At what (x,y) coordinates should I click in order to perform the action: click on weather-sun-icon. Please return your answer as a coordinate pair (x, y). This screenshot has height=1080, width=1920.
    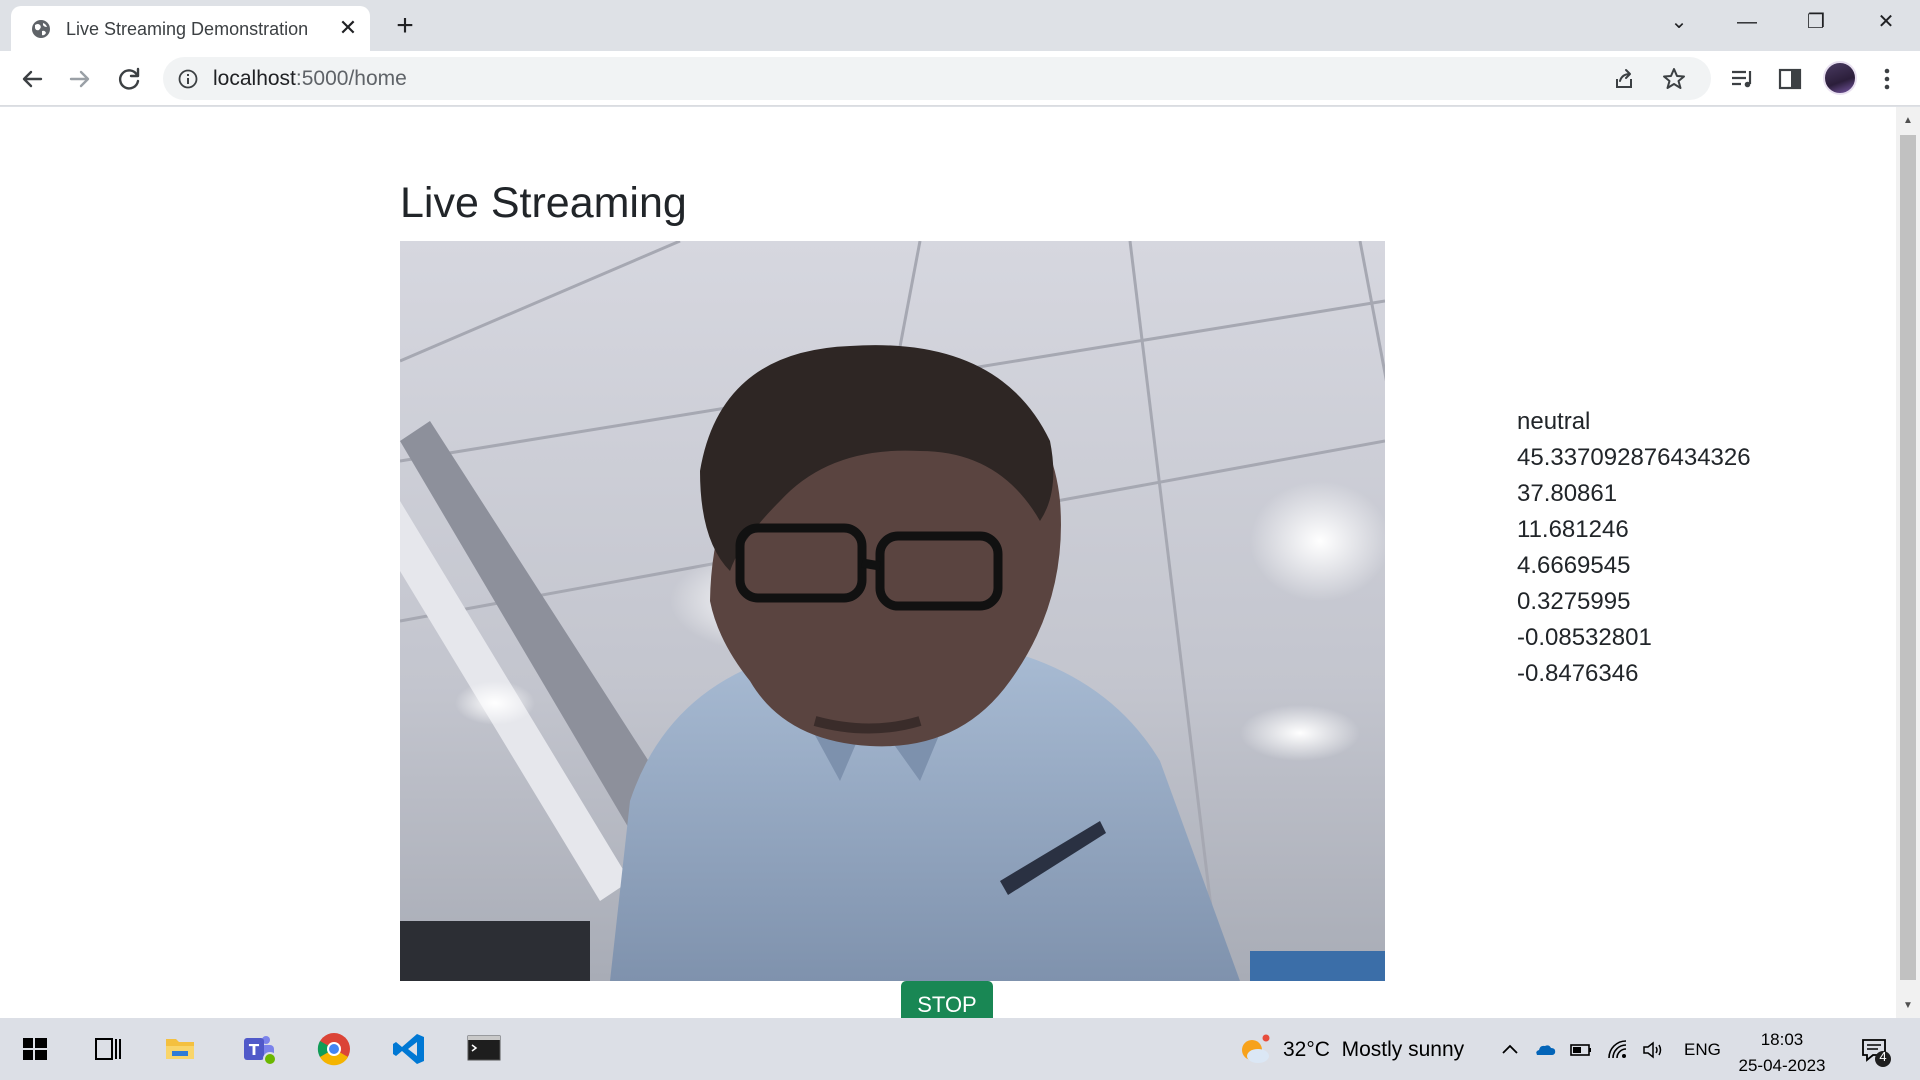
    Looking at the image, I should click on (1254, 1050).